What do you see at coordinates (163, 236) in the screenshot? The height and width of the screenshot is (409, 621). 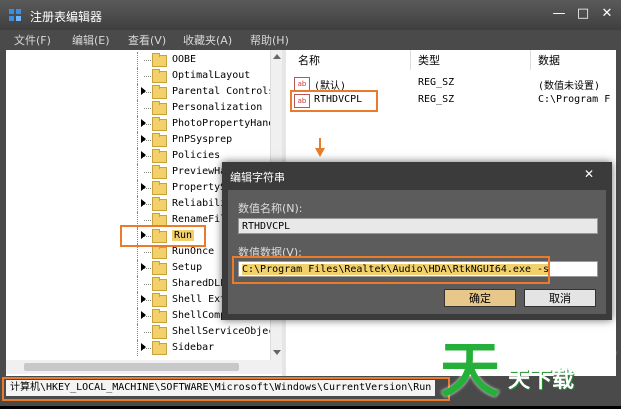 I see `highlight-run-key` at bounding box center [163, 236].